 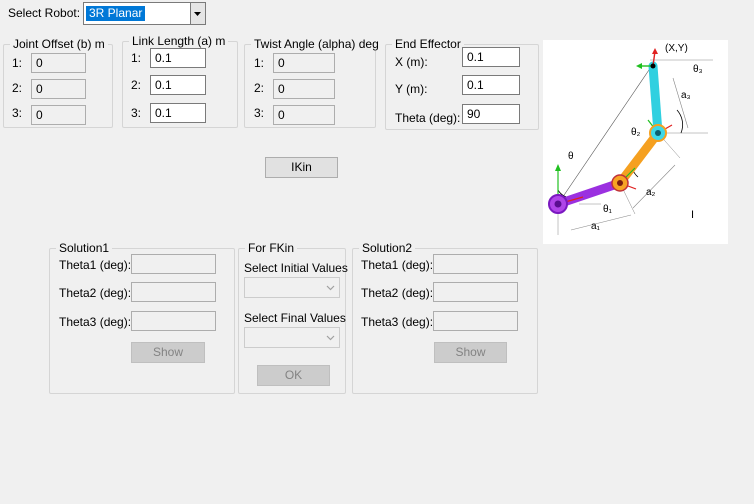 I want to click on end-effector-y-field: 0.1, so click(x=491, y=85).